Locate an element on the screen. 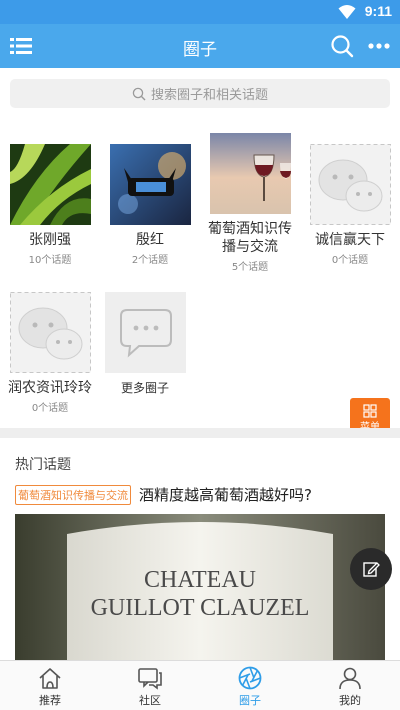 Image resolution: width=400 pixels, height=710 pixels. tab-recommend: 推荐 is located at coordinates (50, 685).